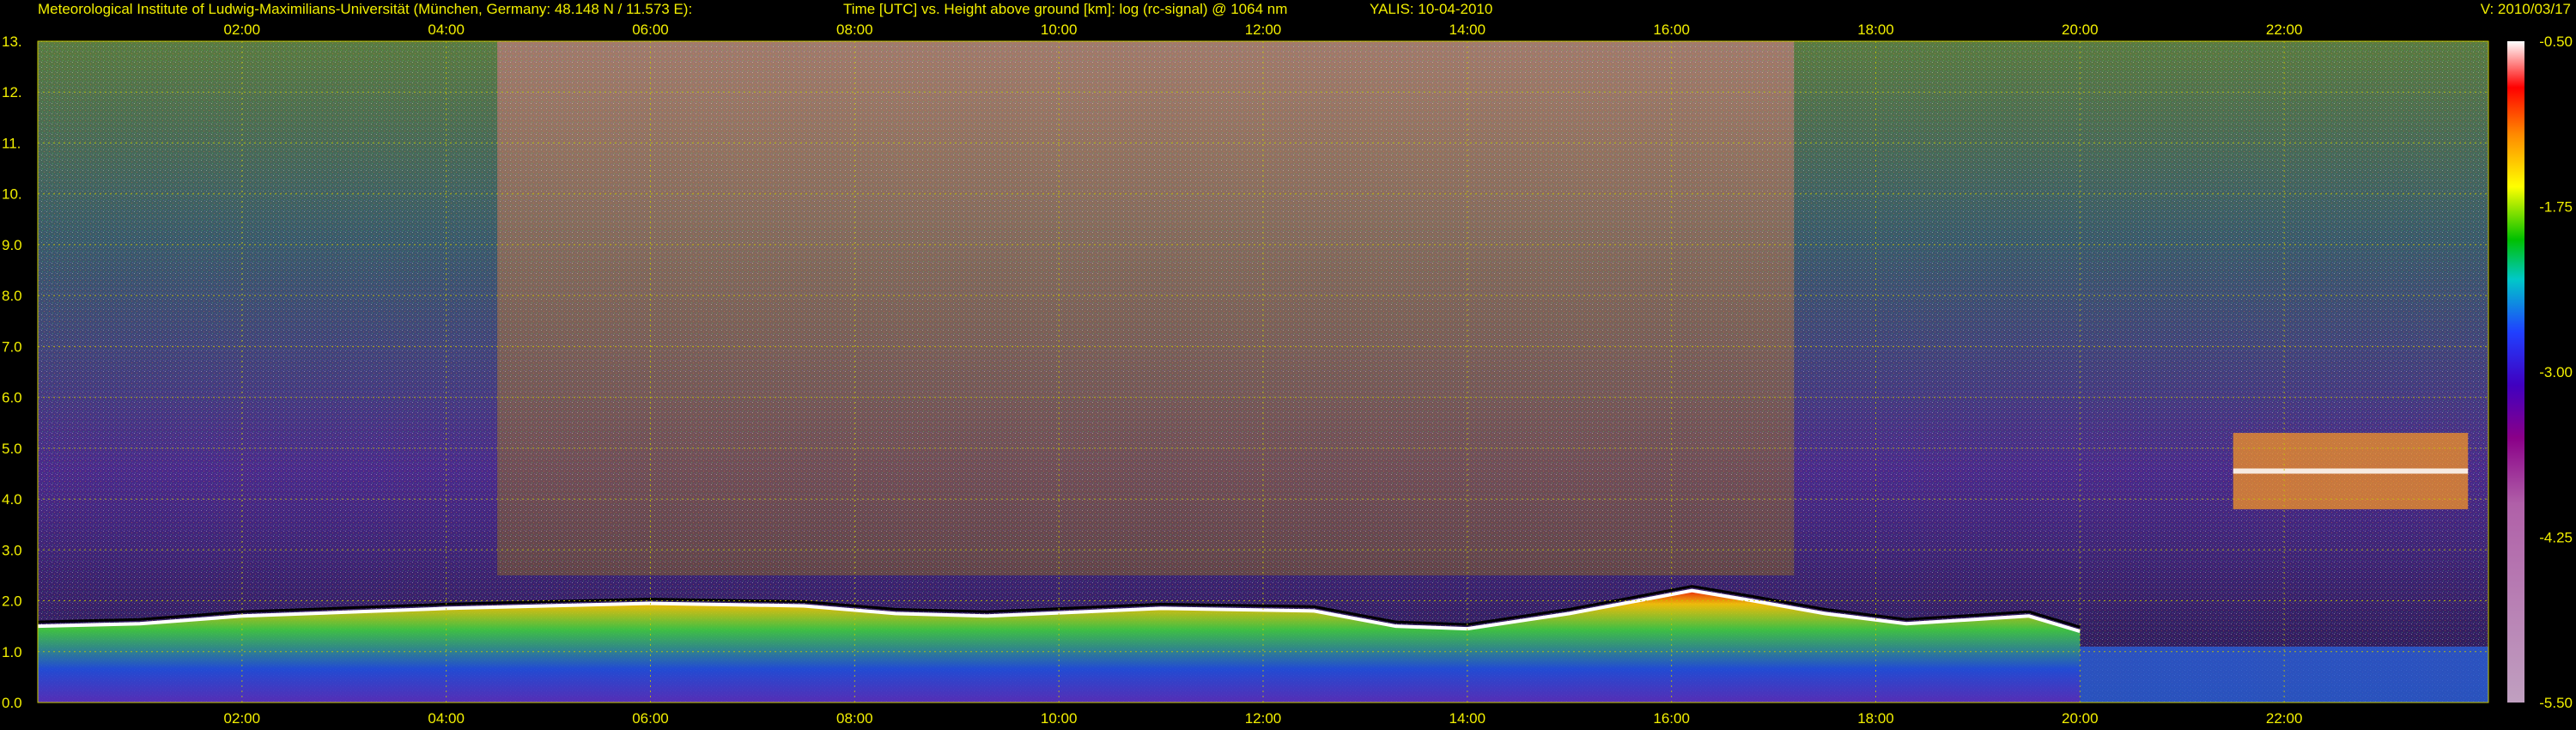  Describe the element at coordinates (2080, 29) in the screenshot. I see `x-tick-label-top: 20:00` at that location.